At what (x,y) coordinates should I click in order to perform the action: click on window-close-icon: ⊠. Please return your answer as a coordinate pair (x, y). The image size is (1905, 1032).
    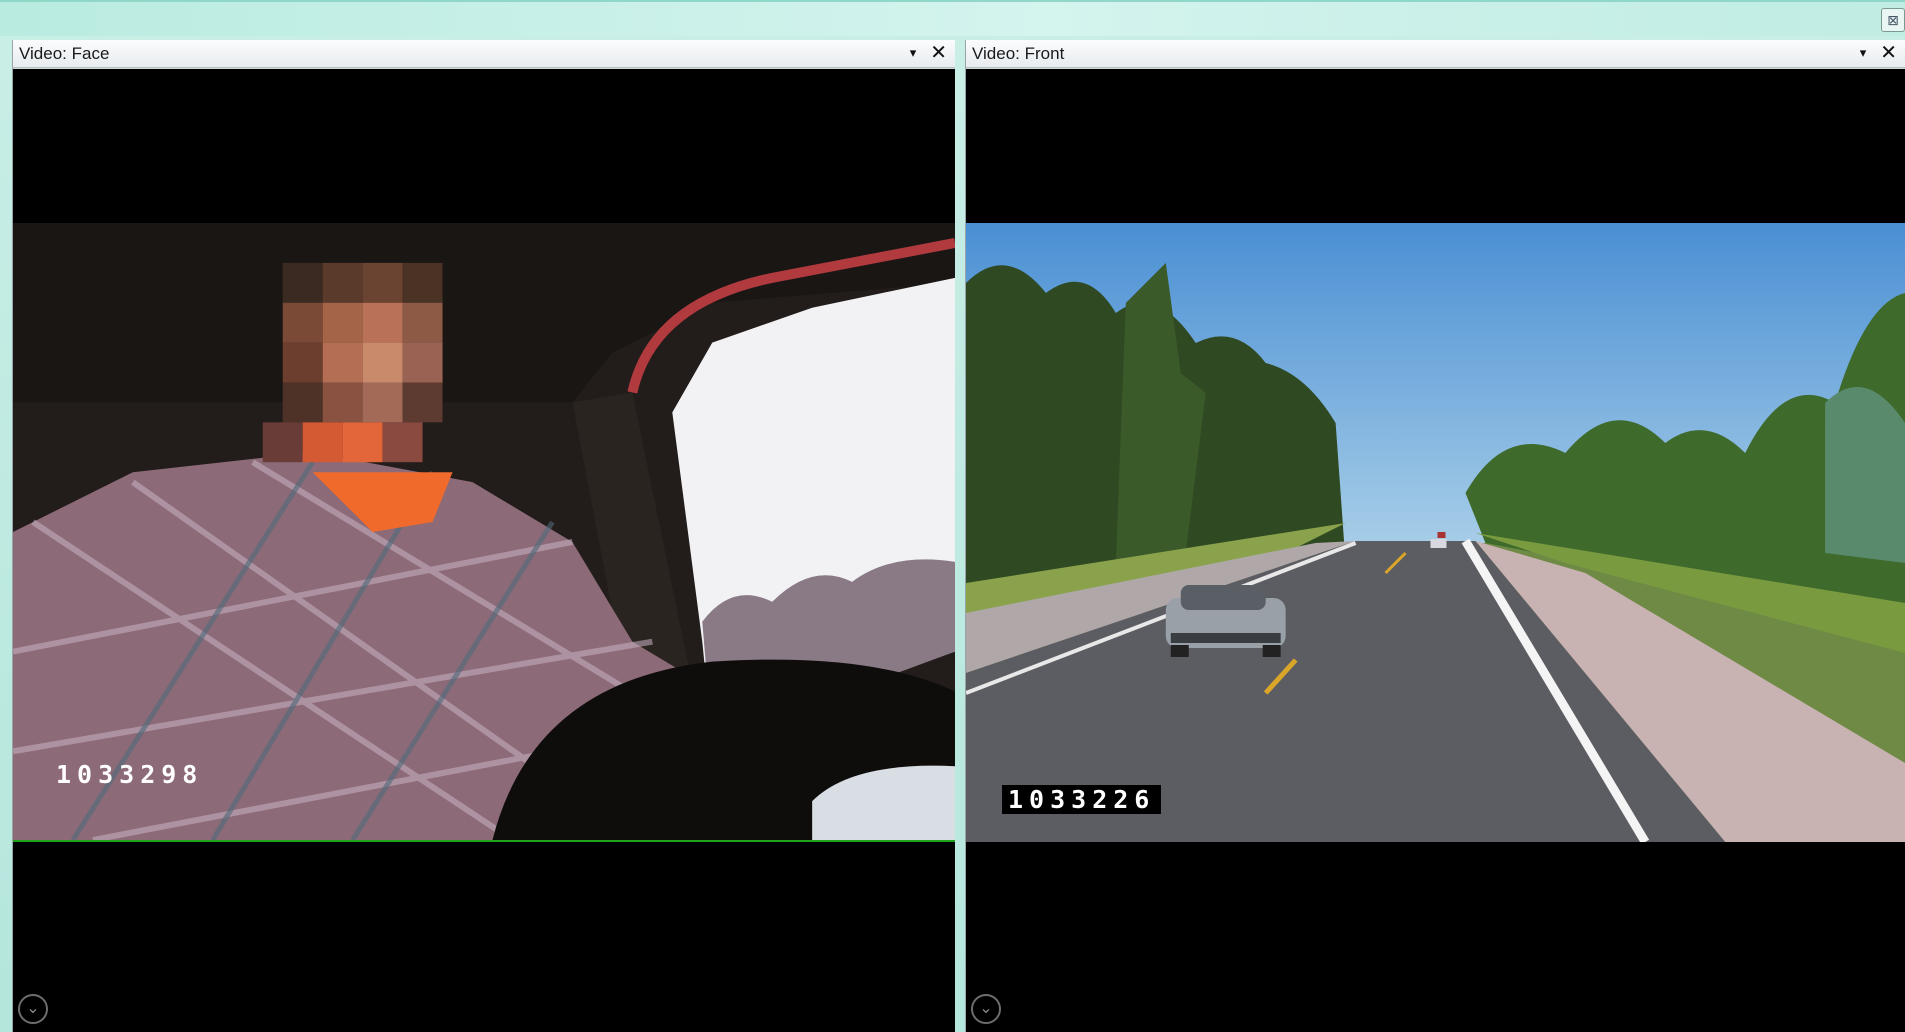
    Looking at the image, I should click on (1893, 20).